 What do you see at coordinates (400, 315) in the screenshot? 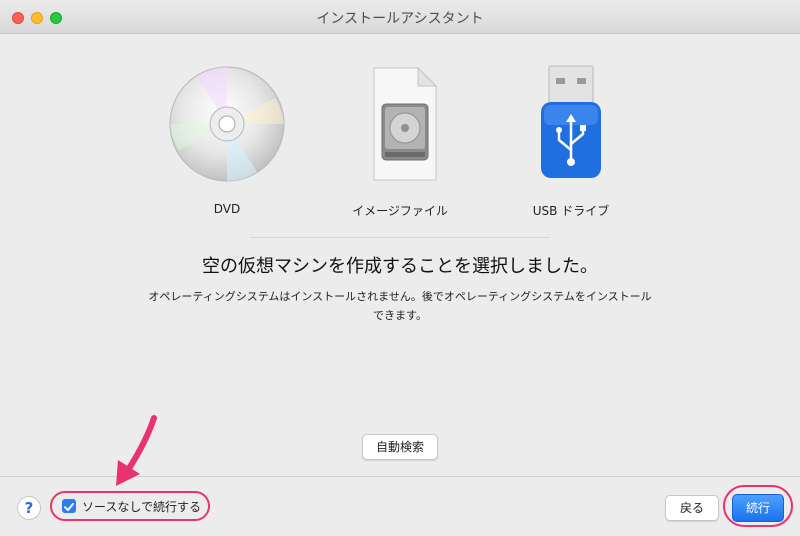
I see `message-line-2: できます。` at bounding box center [400, 315].